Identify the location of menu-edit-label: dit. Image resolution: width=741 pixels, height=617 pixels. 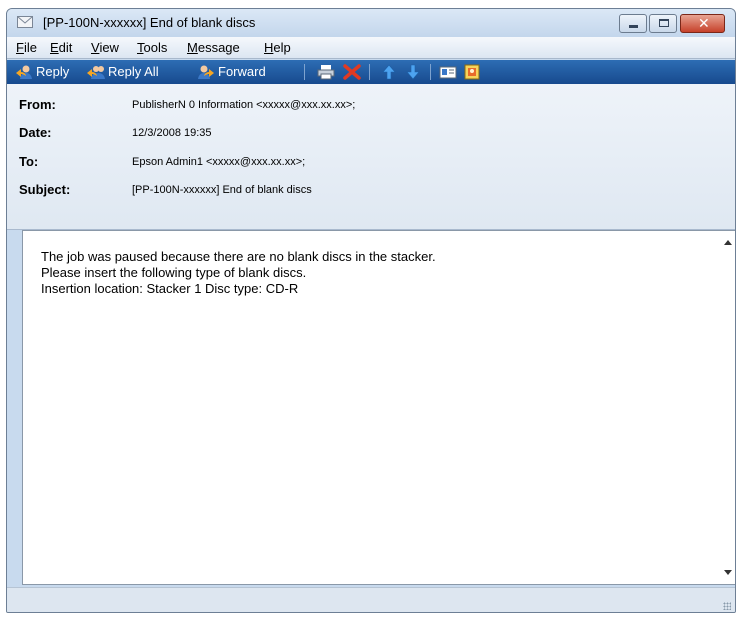
(65, 47).